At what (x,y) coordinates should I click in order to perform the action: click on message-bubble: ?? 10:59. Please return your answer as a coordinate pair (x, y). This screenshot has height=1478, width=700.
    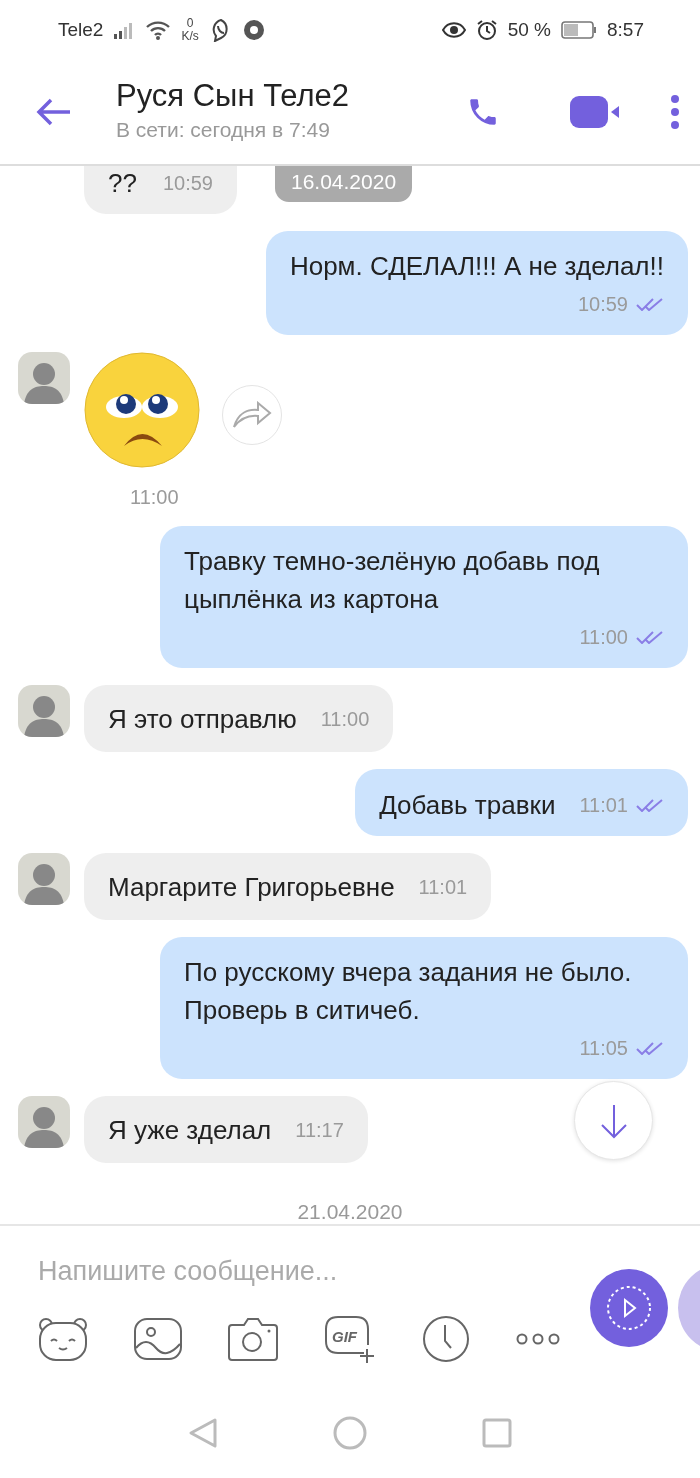
    Looking at the image, I should click on (160, 190).